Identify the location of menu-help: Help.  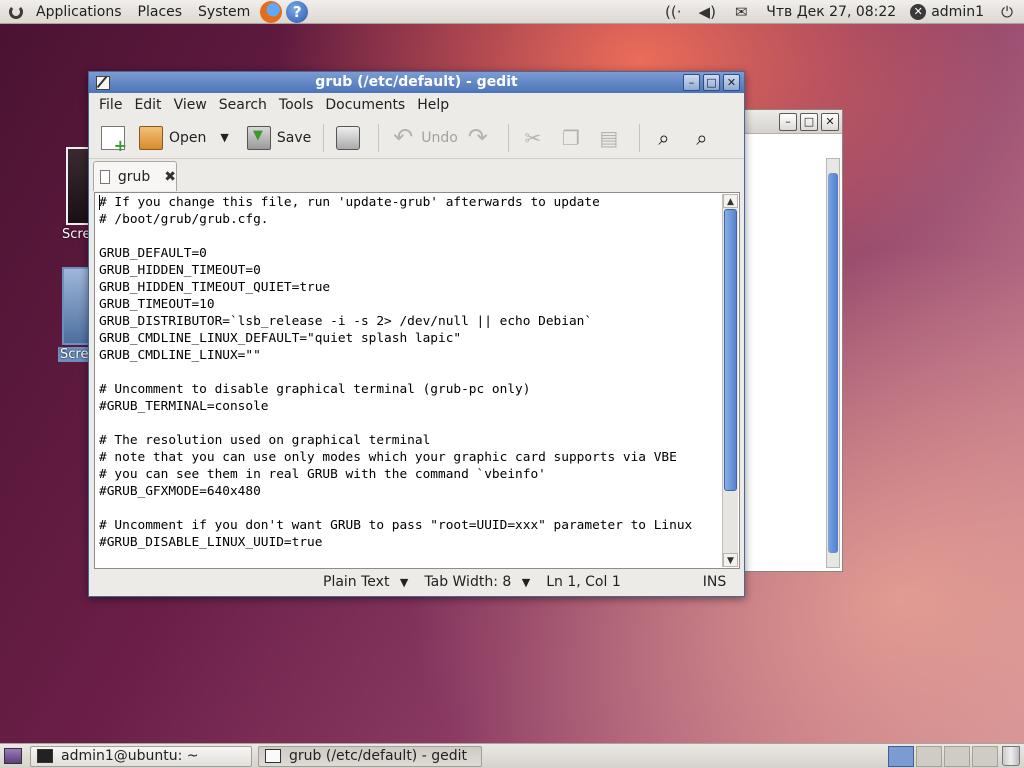
(433, 105).